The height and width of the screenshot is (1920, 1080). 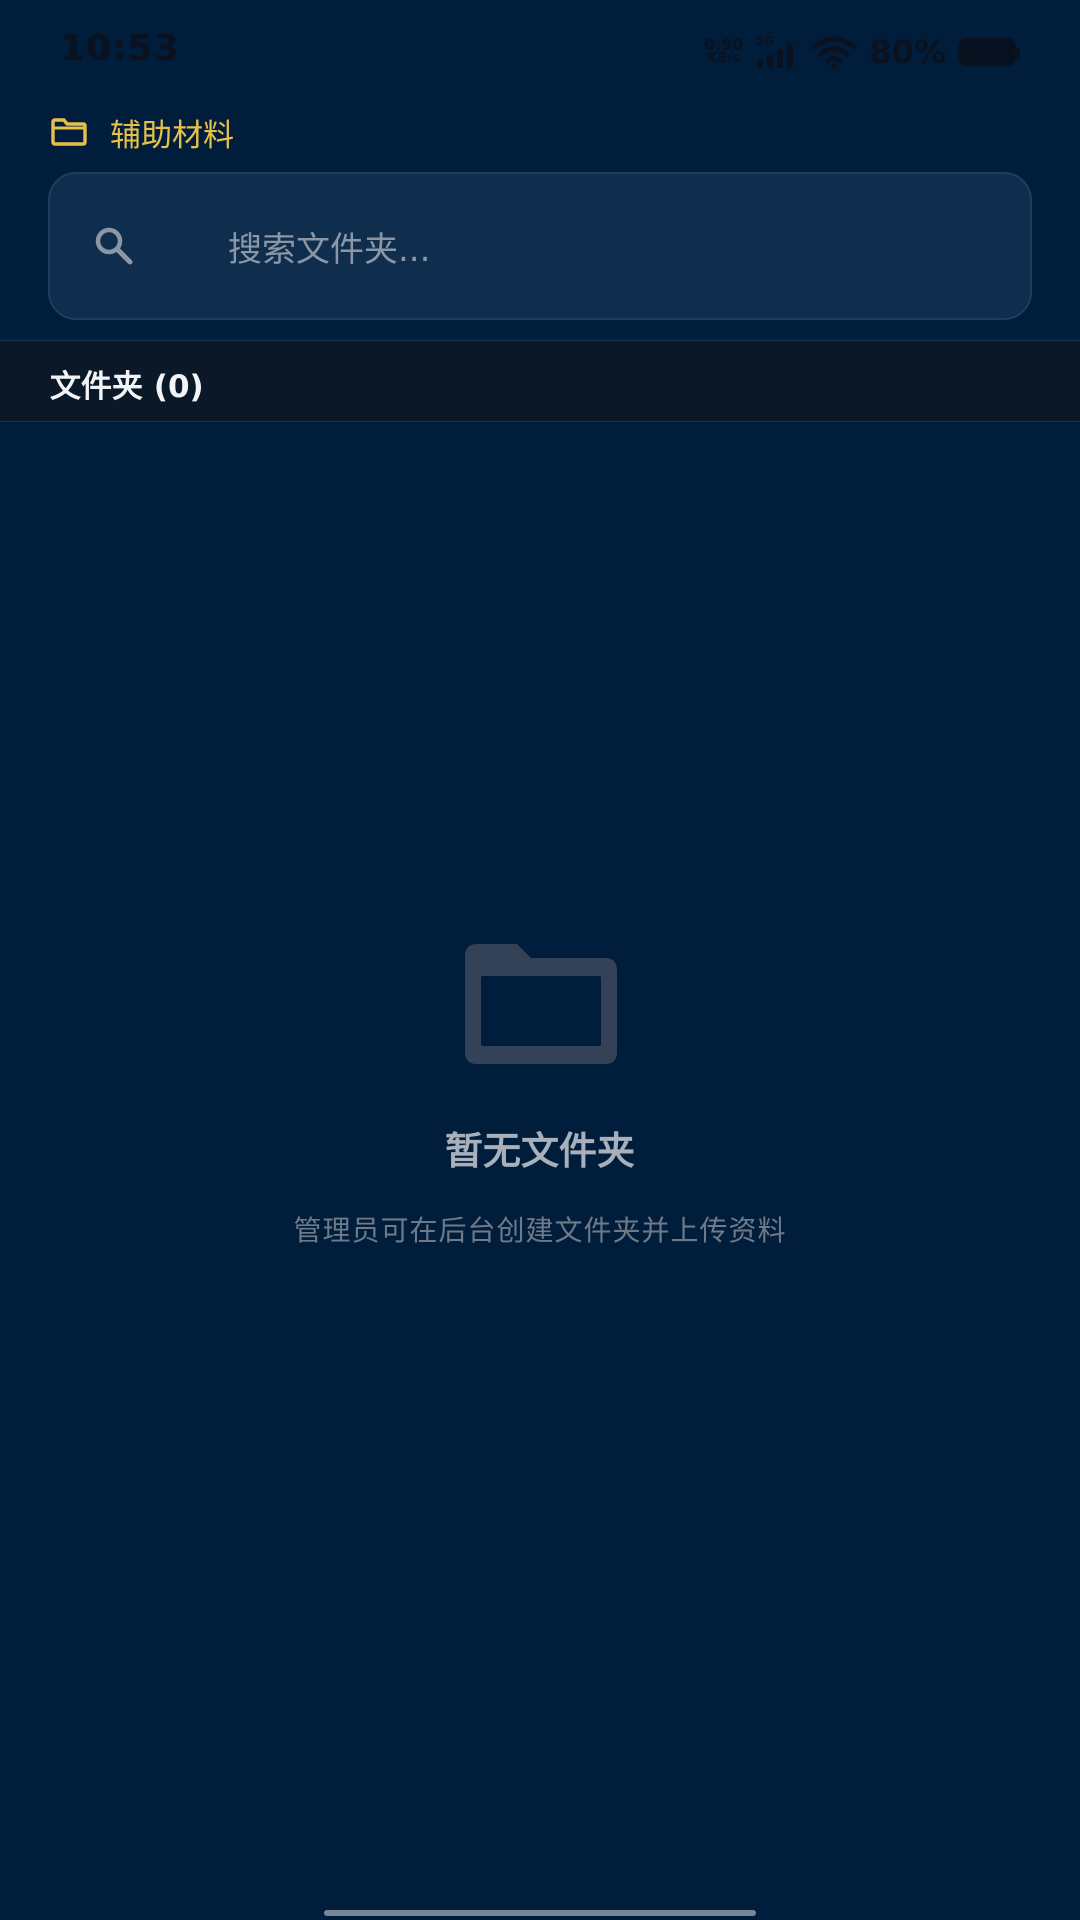 I want to click on search-icon, so click(x=114, y=246).